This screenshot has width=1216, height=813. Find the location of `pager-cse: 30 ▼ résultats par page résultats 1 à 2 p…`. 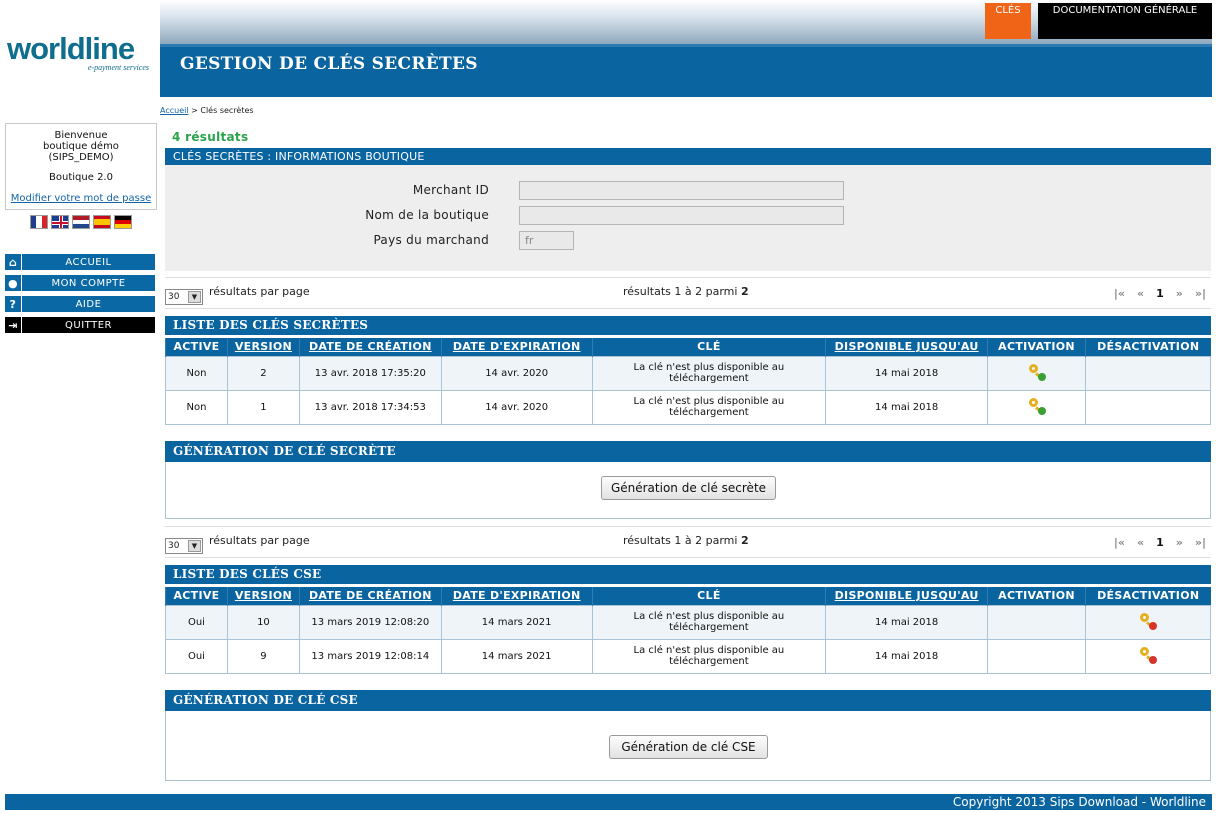

pager-cse: 30 ▼ résultats par page résultats 1 à 2 p… is located at coordinates (688, 542).